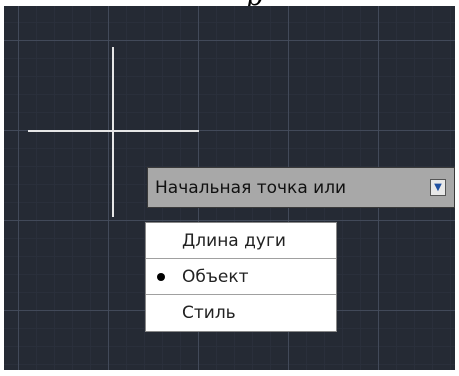 The height and width of the screenshot is (376, 459). Describe the element at coordinates (161, 277) in the screenshot. I see `selected-bullet-icon` at that location.